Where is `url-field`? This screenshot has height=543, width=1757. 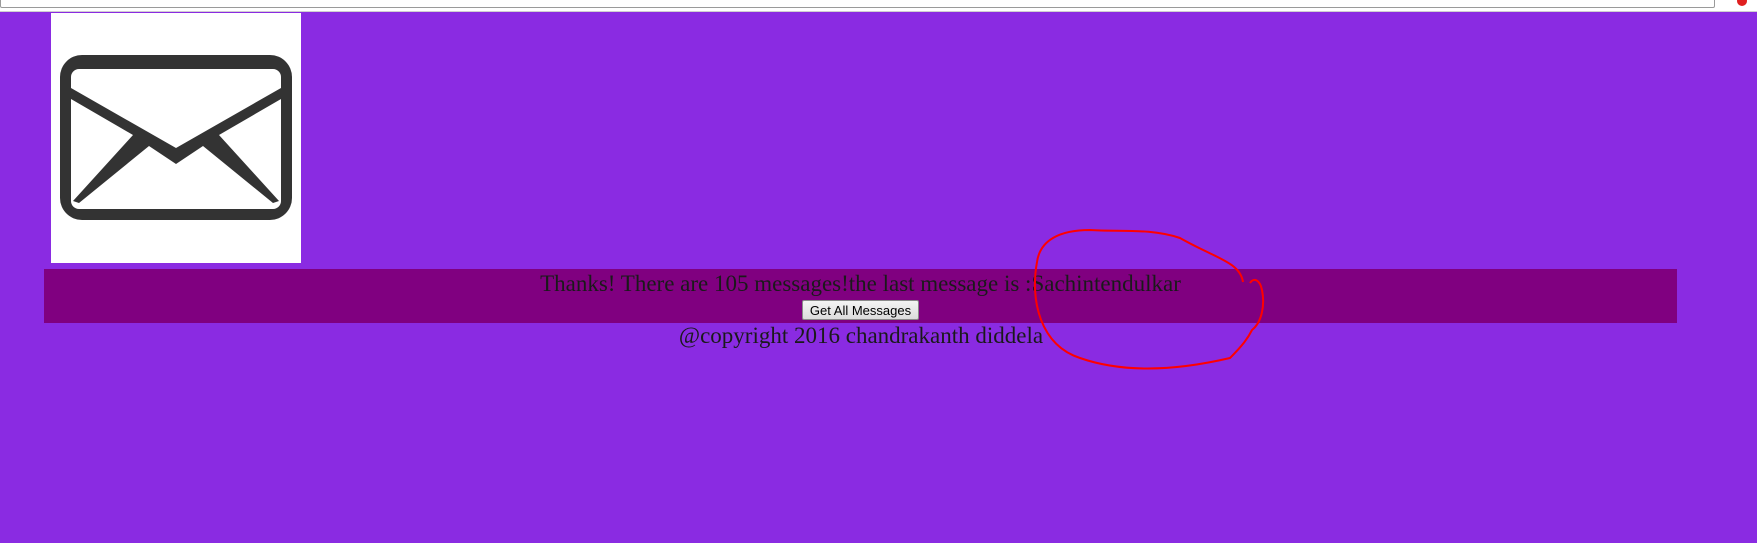
url-field is located at coordinates (857, 4).